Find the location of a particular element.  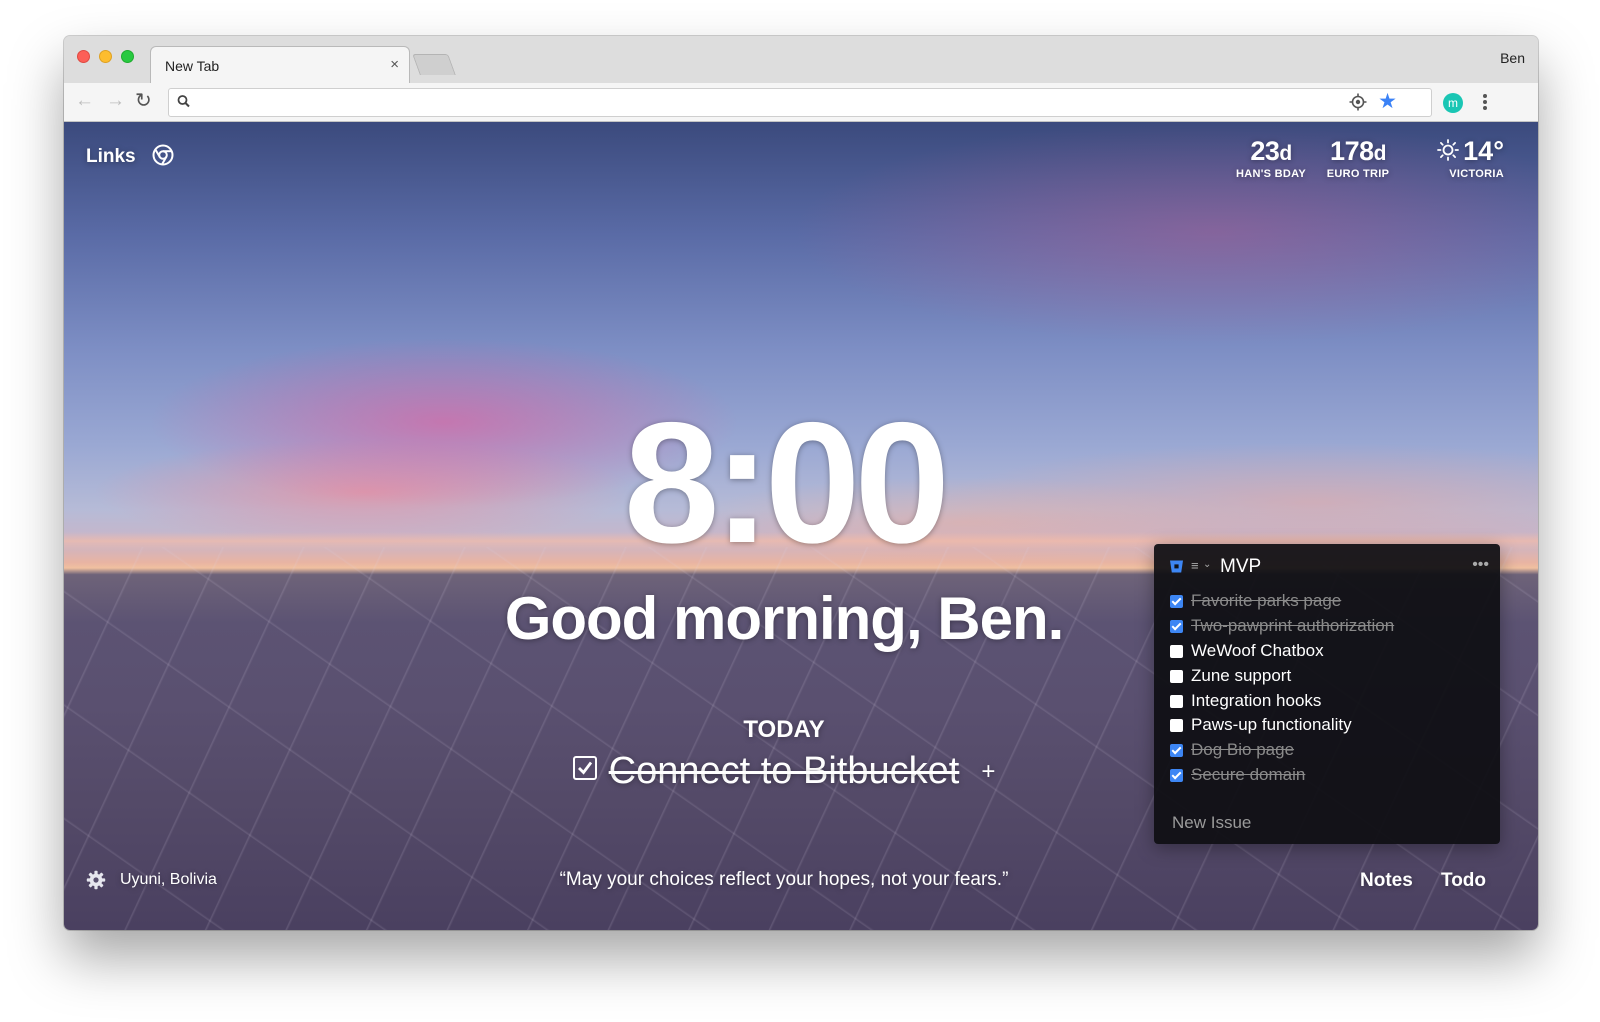

todo-item-text: Integration hooks is located at coordinates (1256, 700).